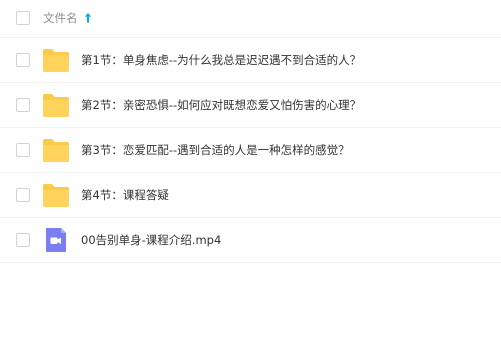  What do you see at coordinates (23, 18) in the screenshot?
I see `select-all-checkbox` at bounding box center [23, 18].